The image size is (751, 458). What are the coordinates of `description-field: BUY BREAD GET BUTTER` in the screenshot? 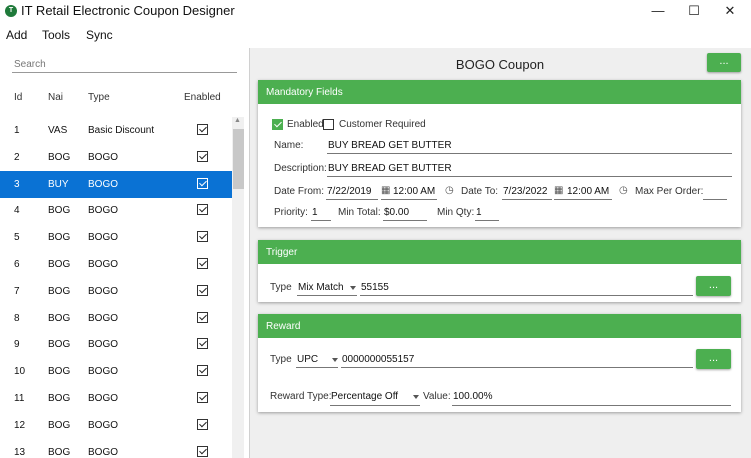 It's located at (390, 168).